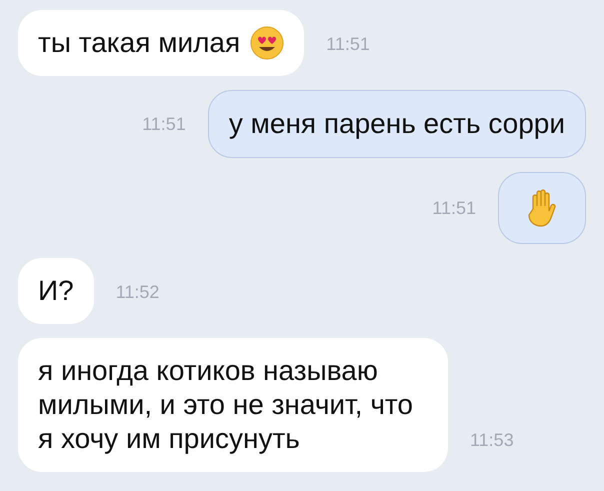  I want to click on heart-eyes-face-icon, so click(267, 43).